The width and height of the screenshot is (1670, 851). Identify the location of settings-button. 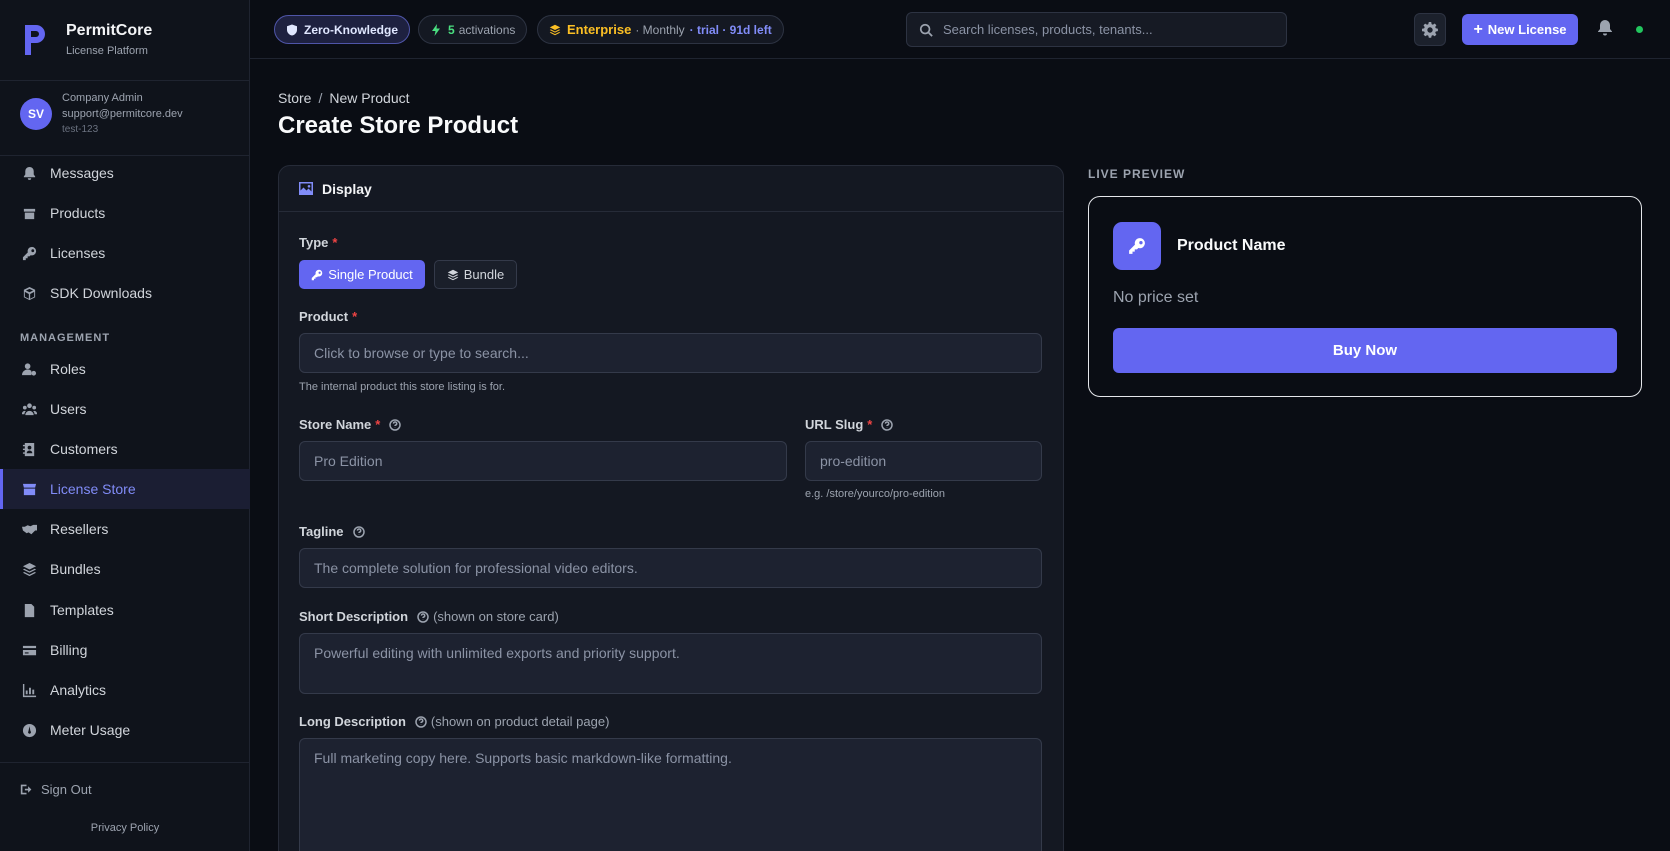
(1430, 29).